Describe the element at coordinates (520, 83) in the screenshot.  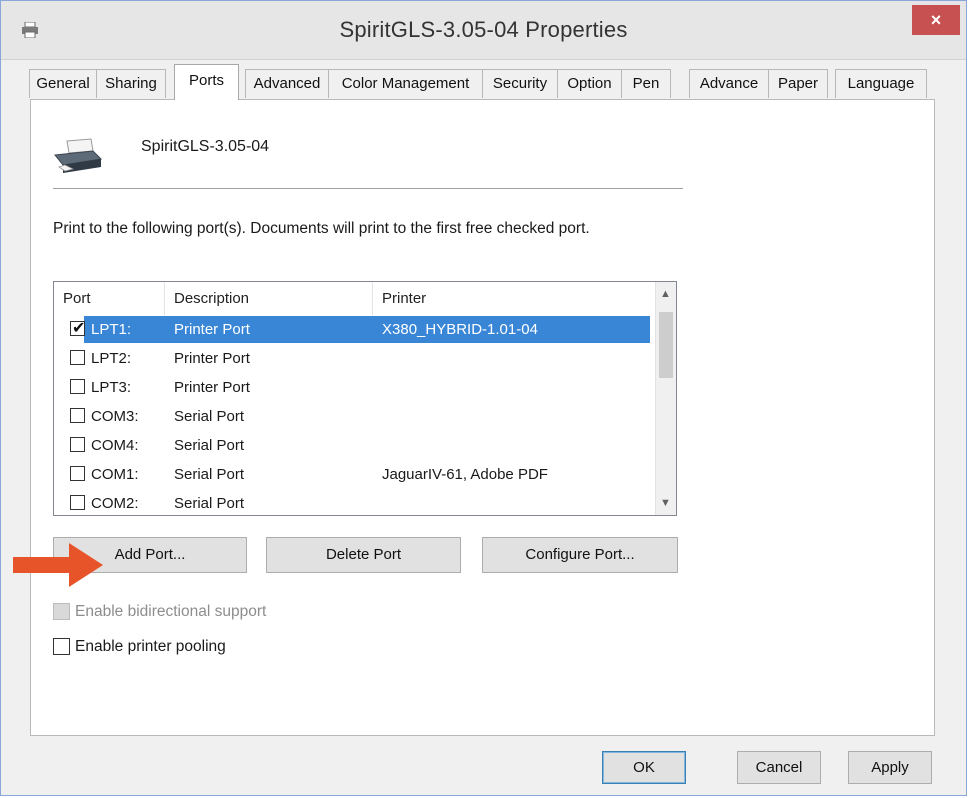
I see `tab-security: Security` at that location.